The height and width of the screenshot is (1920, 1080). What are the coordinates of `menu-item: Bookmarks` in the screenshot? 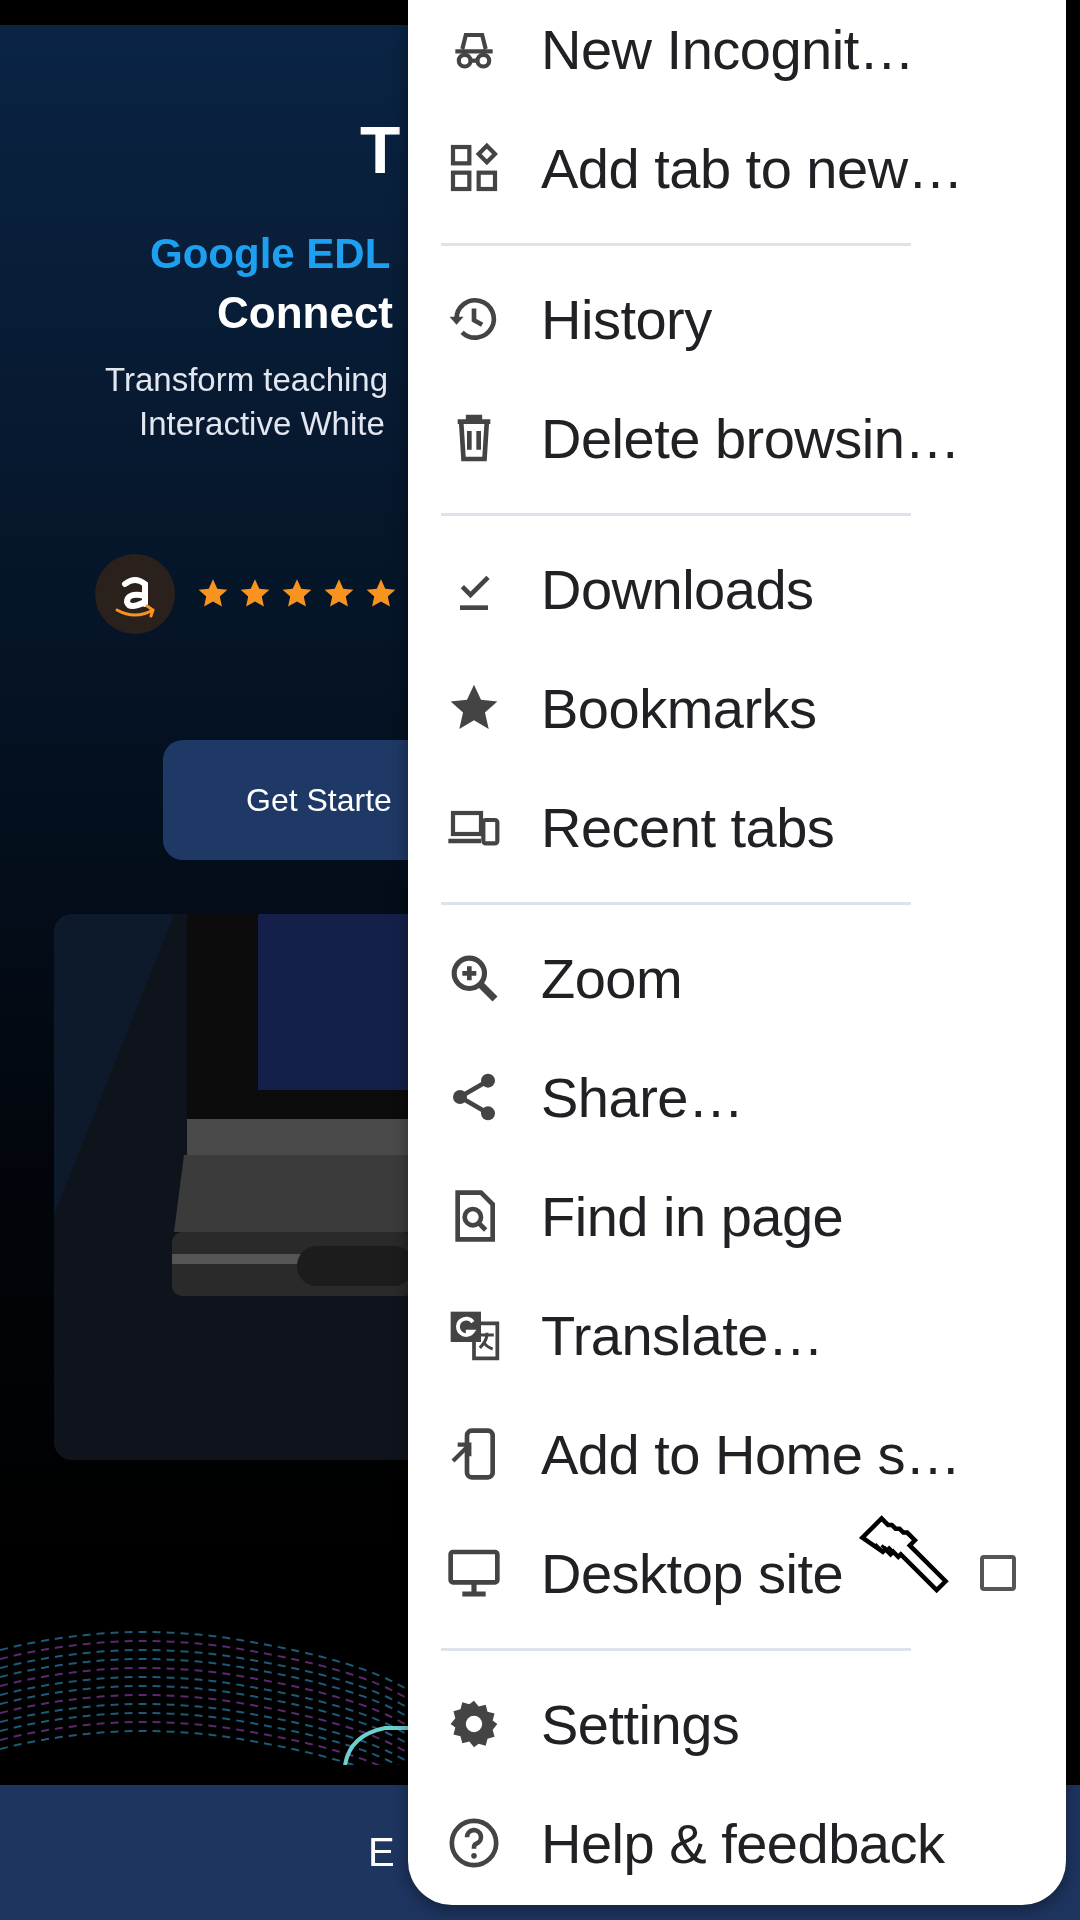 It's located at (737, 708).